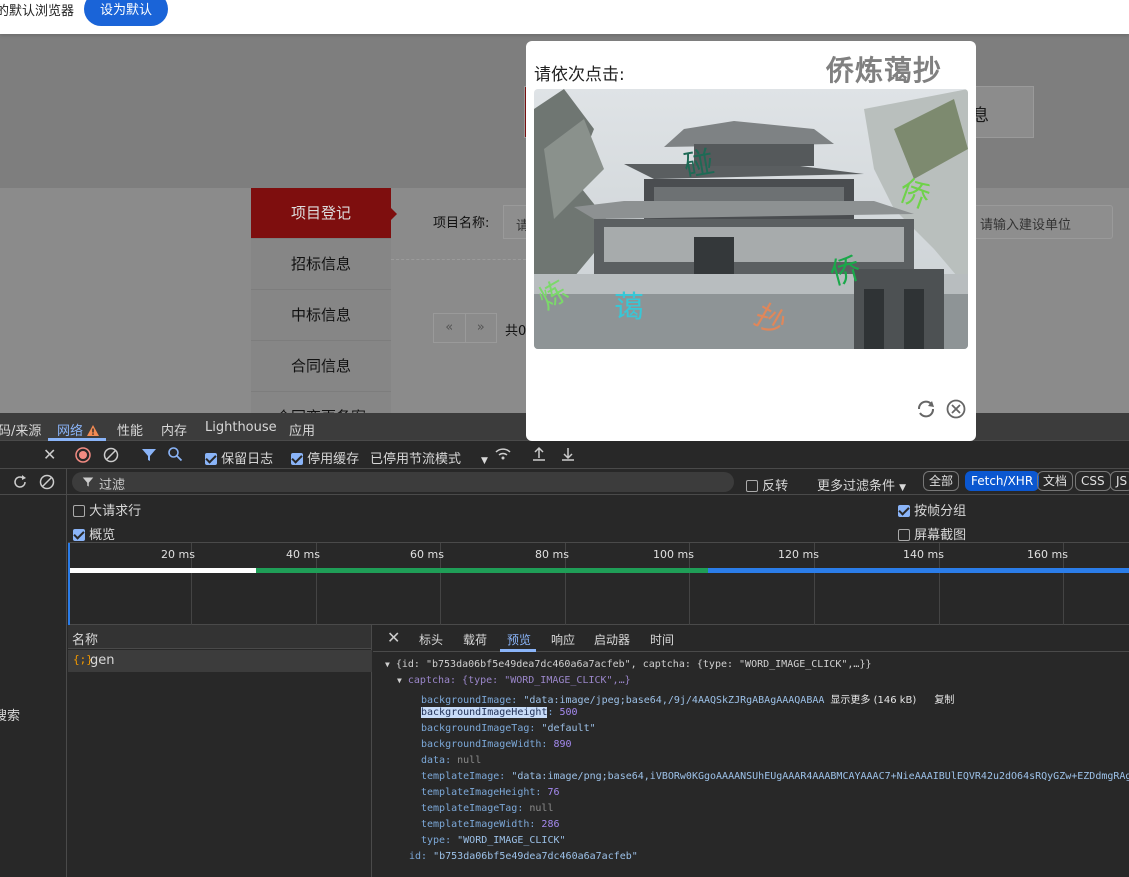  I want to click on detail-tab-headers: 标头, so click(431, 639).